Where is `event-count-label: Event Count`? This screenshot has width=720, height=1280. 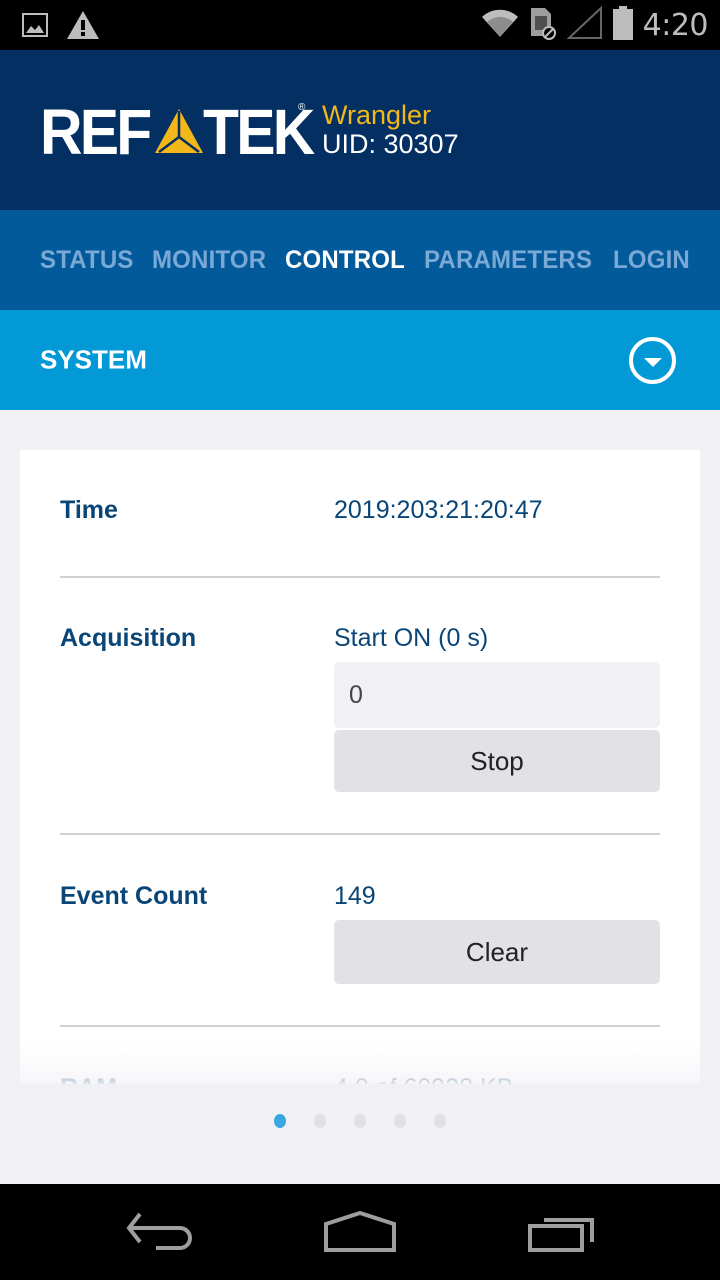
event-count-label: Event Count is located at coordinates (134, 896).